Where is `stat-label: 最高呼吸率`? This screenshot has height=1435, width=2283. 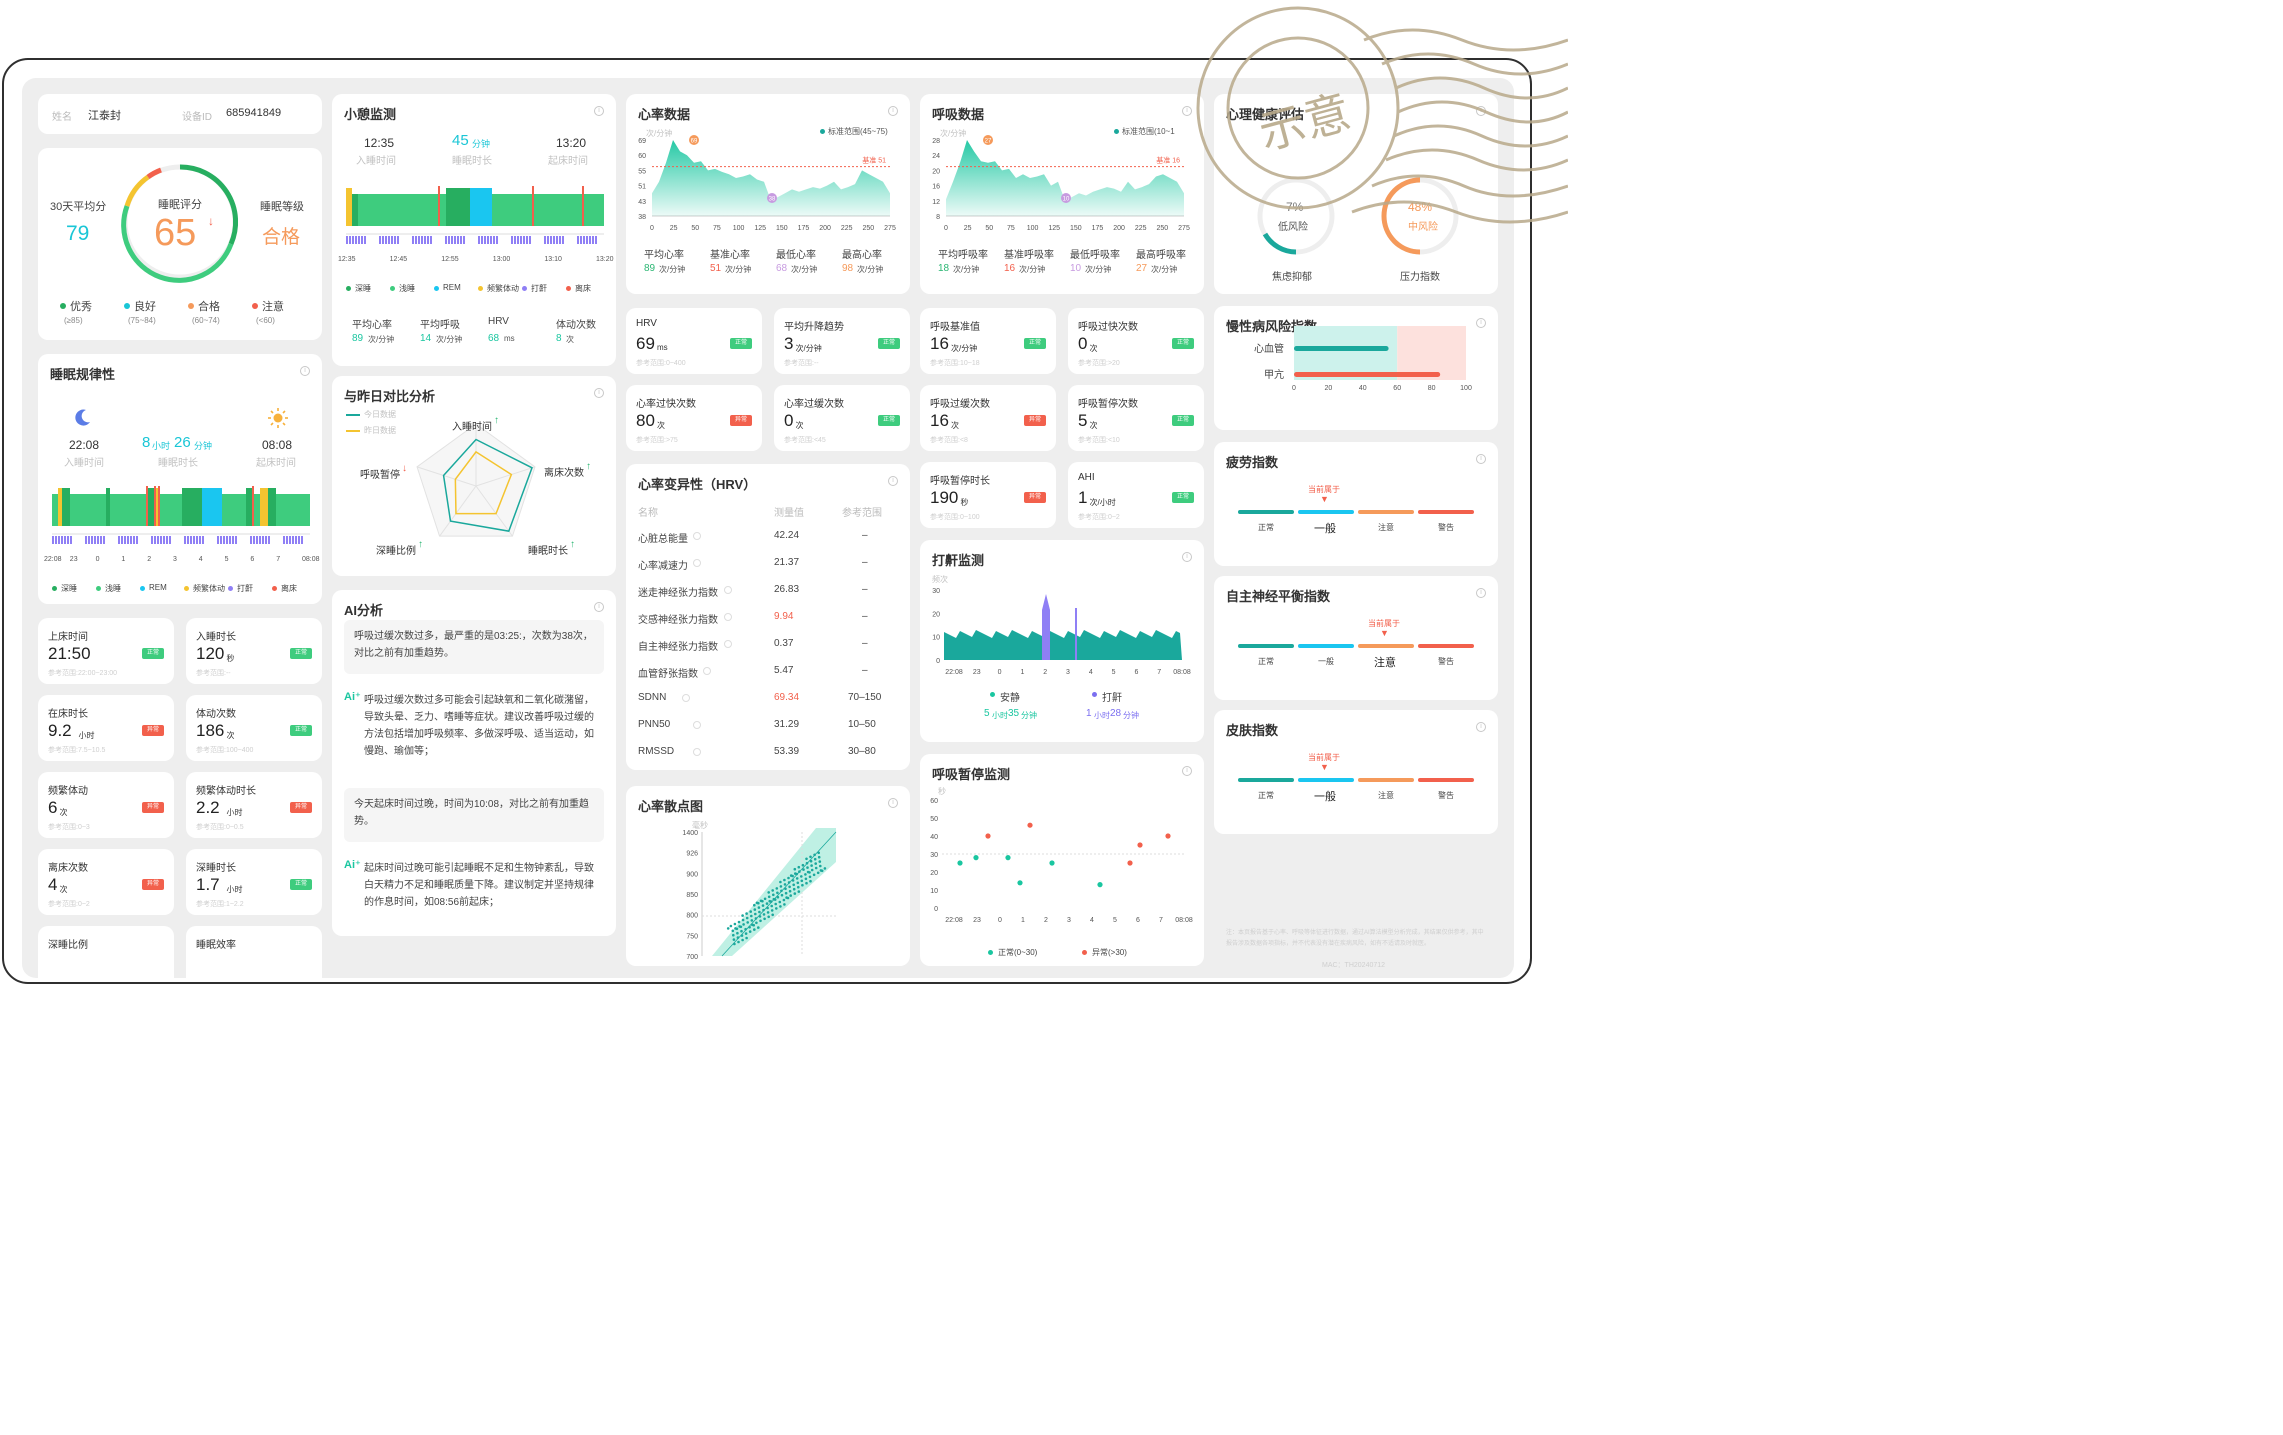 stat-label: 最高呼吸率 is located at coordinates (1161, 255).